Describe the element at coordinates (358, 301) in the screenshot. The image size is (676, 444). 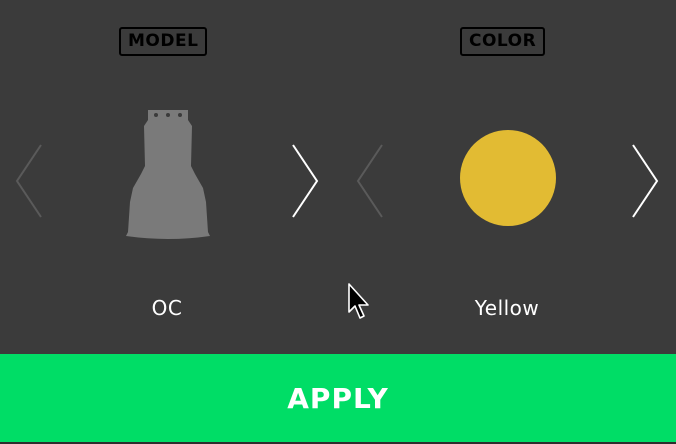
I see `mouse-pointer-icon` at that location.